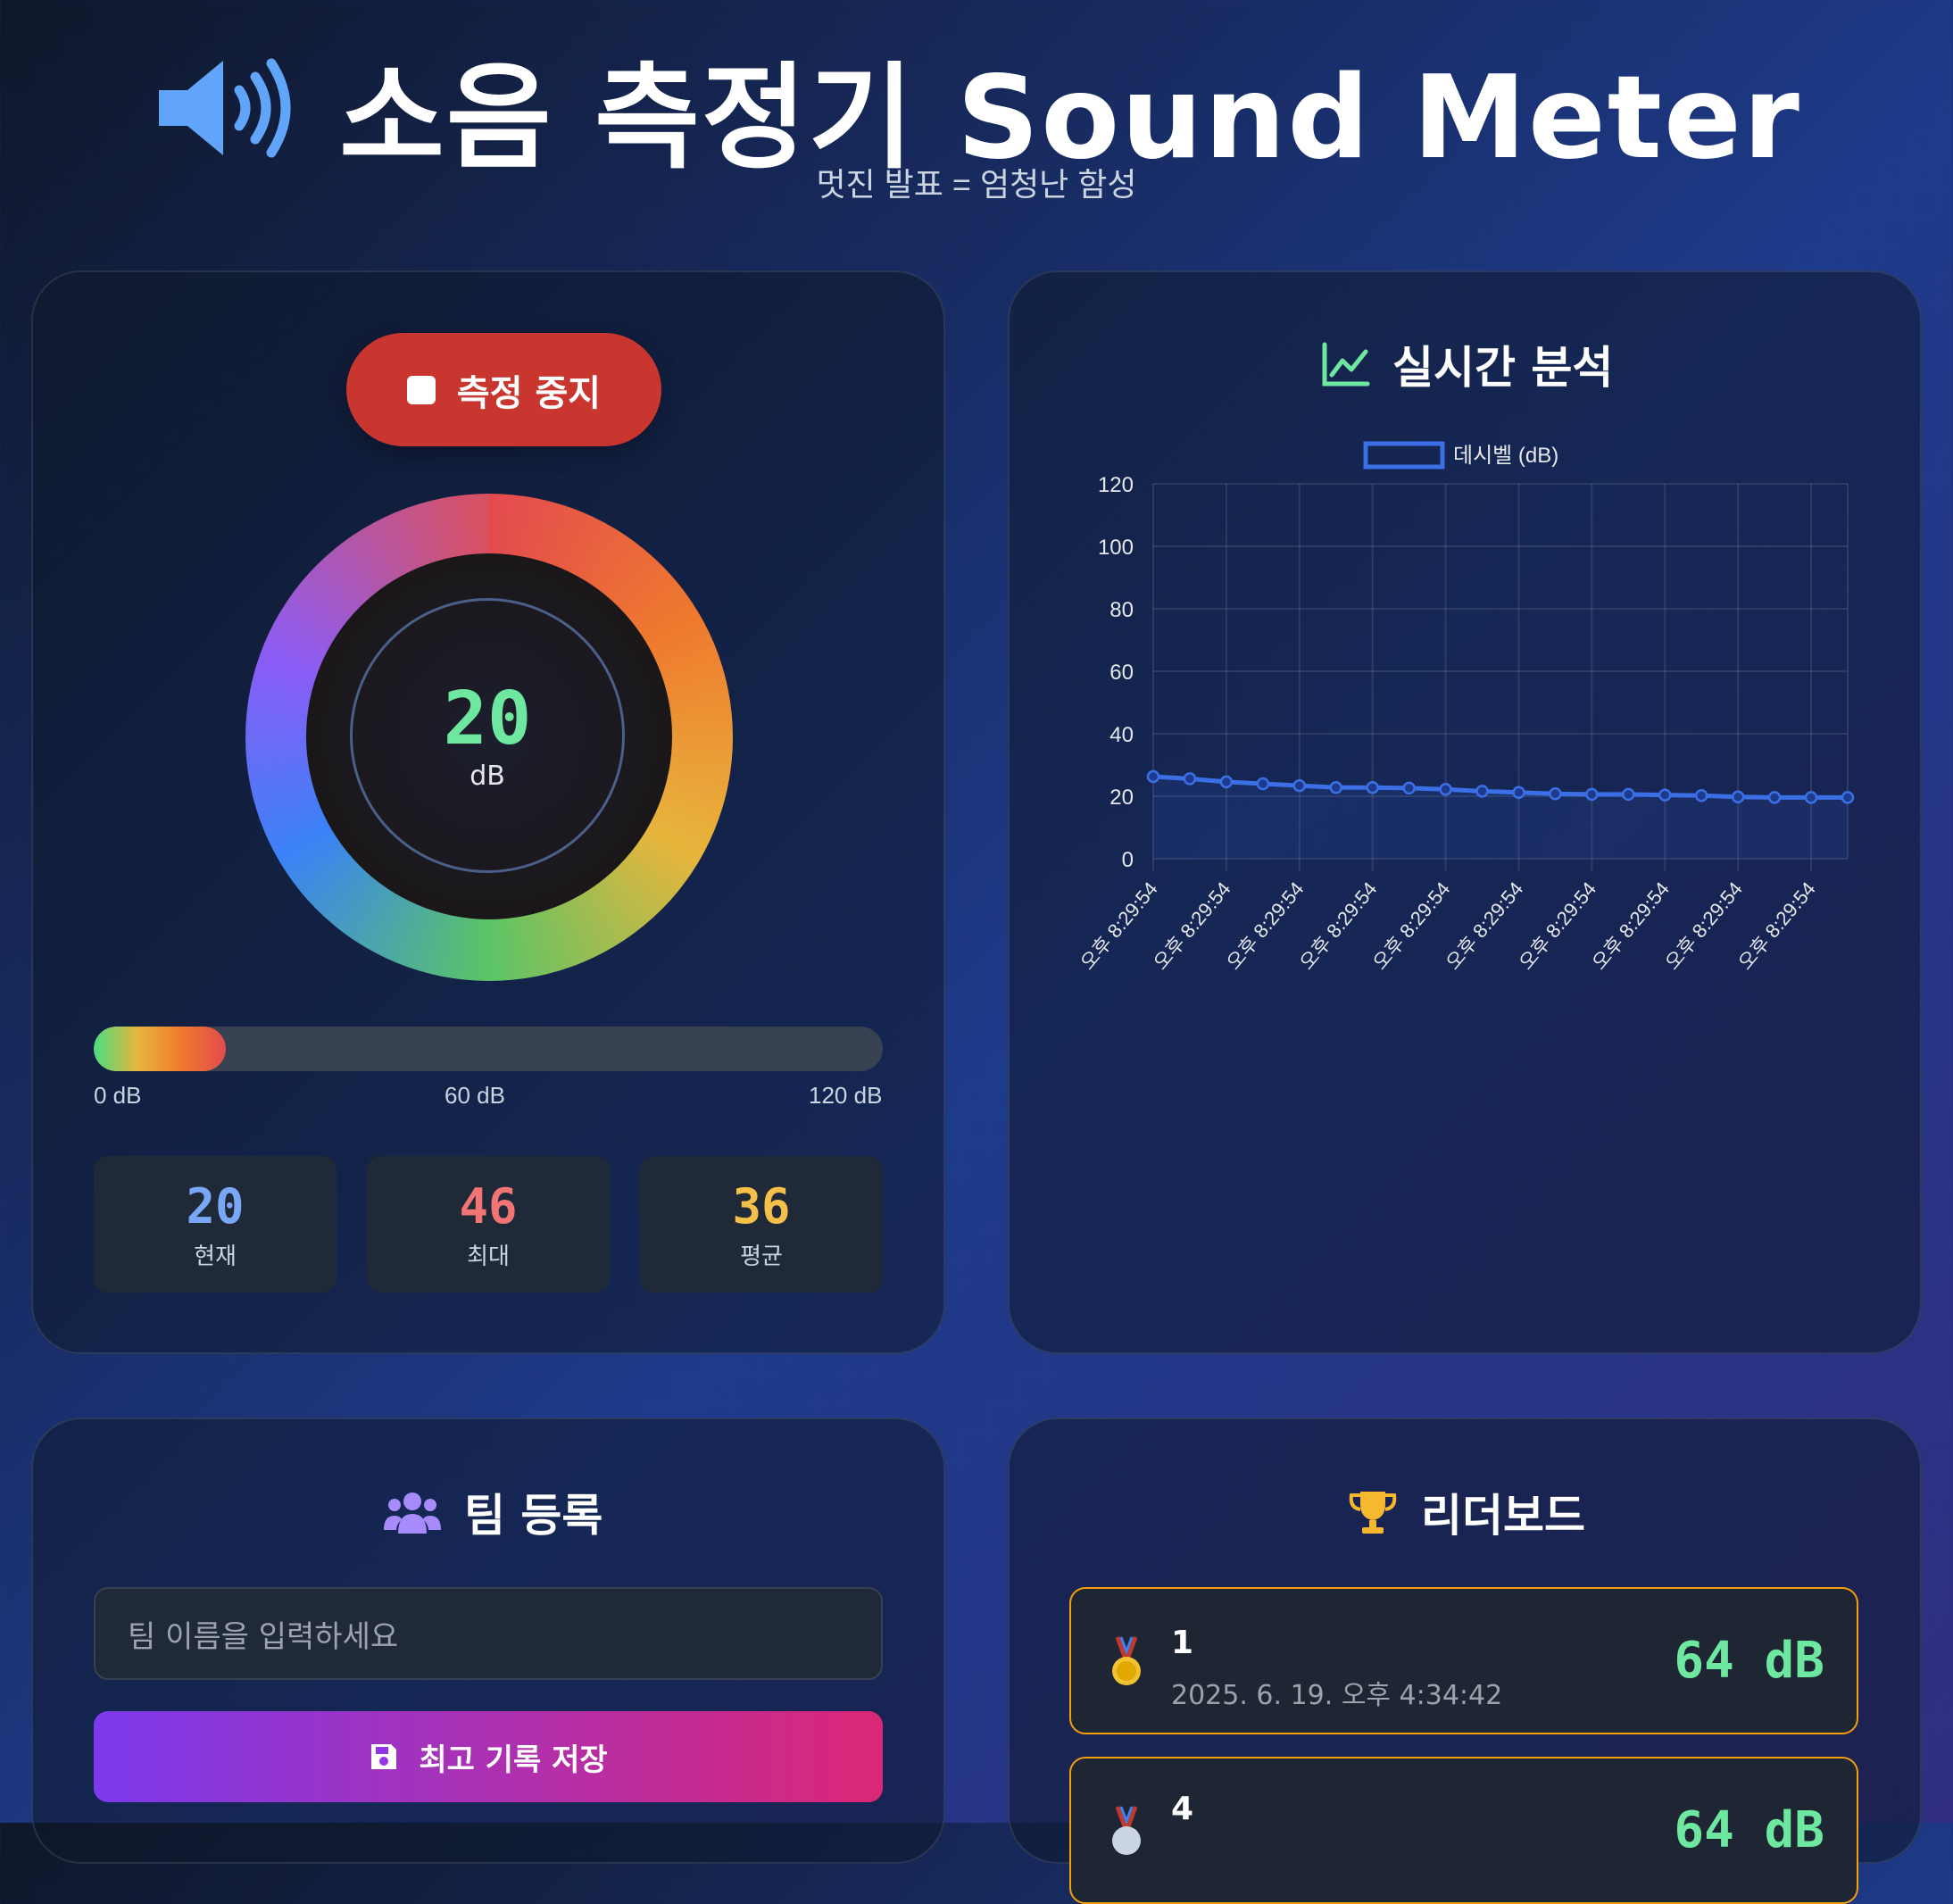  What do you see at coordinates (487, 776) in the screenshot?
I see `gauge-unit: dB` at bounding box center [487, 776].